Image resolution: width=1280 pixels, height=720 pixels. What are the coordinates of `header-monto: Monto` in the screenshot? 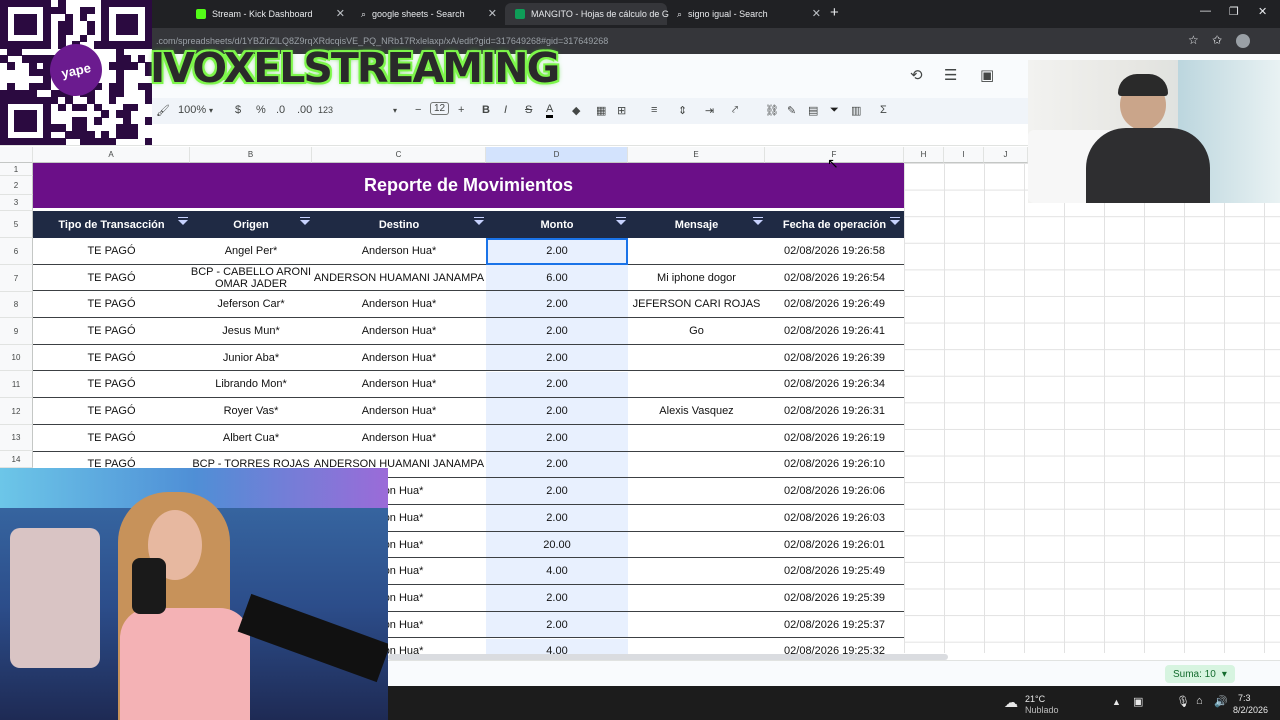 It's located at (557, 224).